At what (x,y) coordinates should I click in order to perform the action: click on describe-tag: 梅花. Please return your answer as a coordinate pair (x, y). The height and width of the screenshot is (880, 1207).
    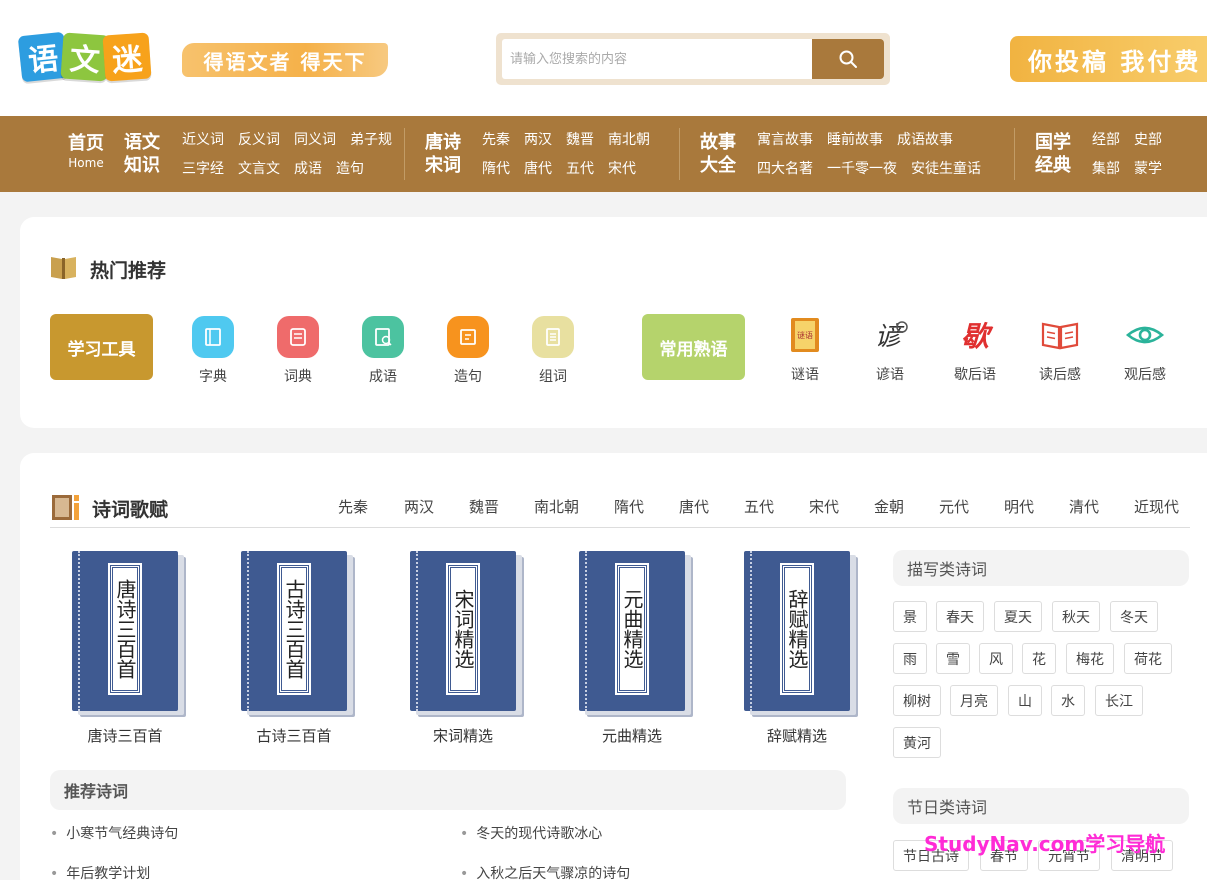
    Looking at the image, I should click on (1090, 658).